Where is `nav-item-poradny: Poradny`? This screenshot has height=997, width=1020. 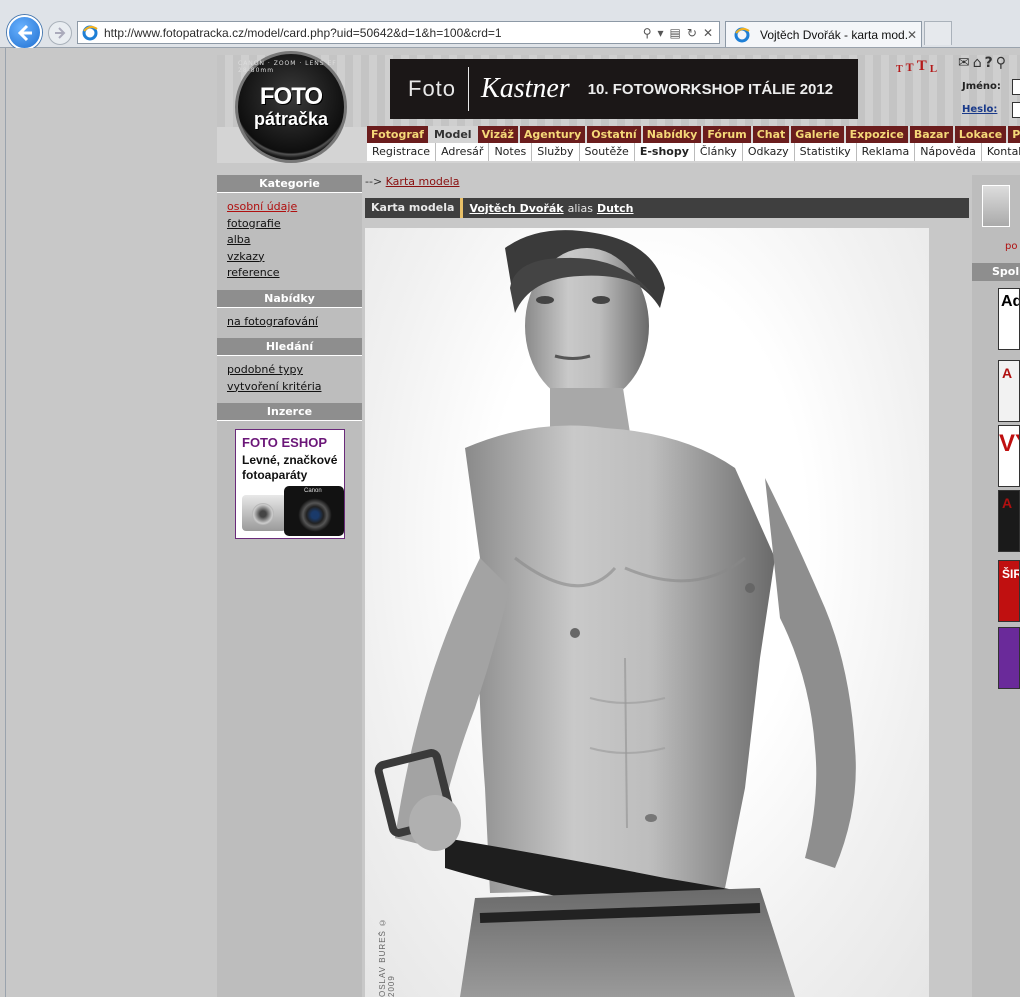 nav-item-poradny: Poradny is located at coordinates (1014, 134).